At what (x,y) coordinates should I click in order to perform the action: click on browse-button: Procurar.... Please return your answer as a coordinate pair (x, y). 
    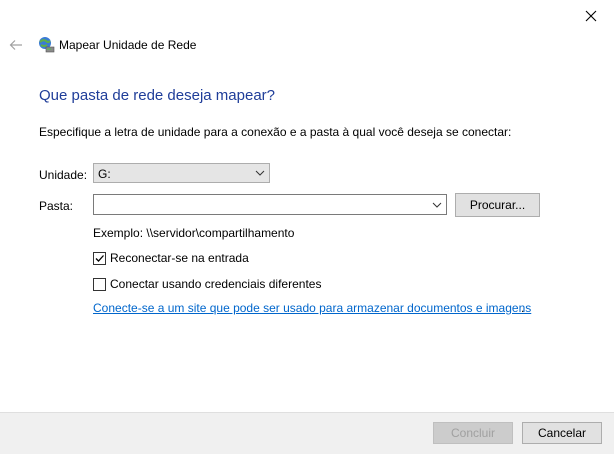
    Looking at the image, I should click on (497, 205).